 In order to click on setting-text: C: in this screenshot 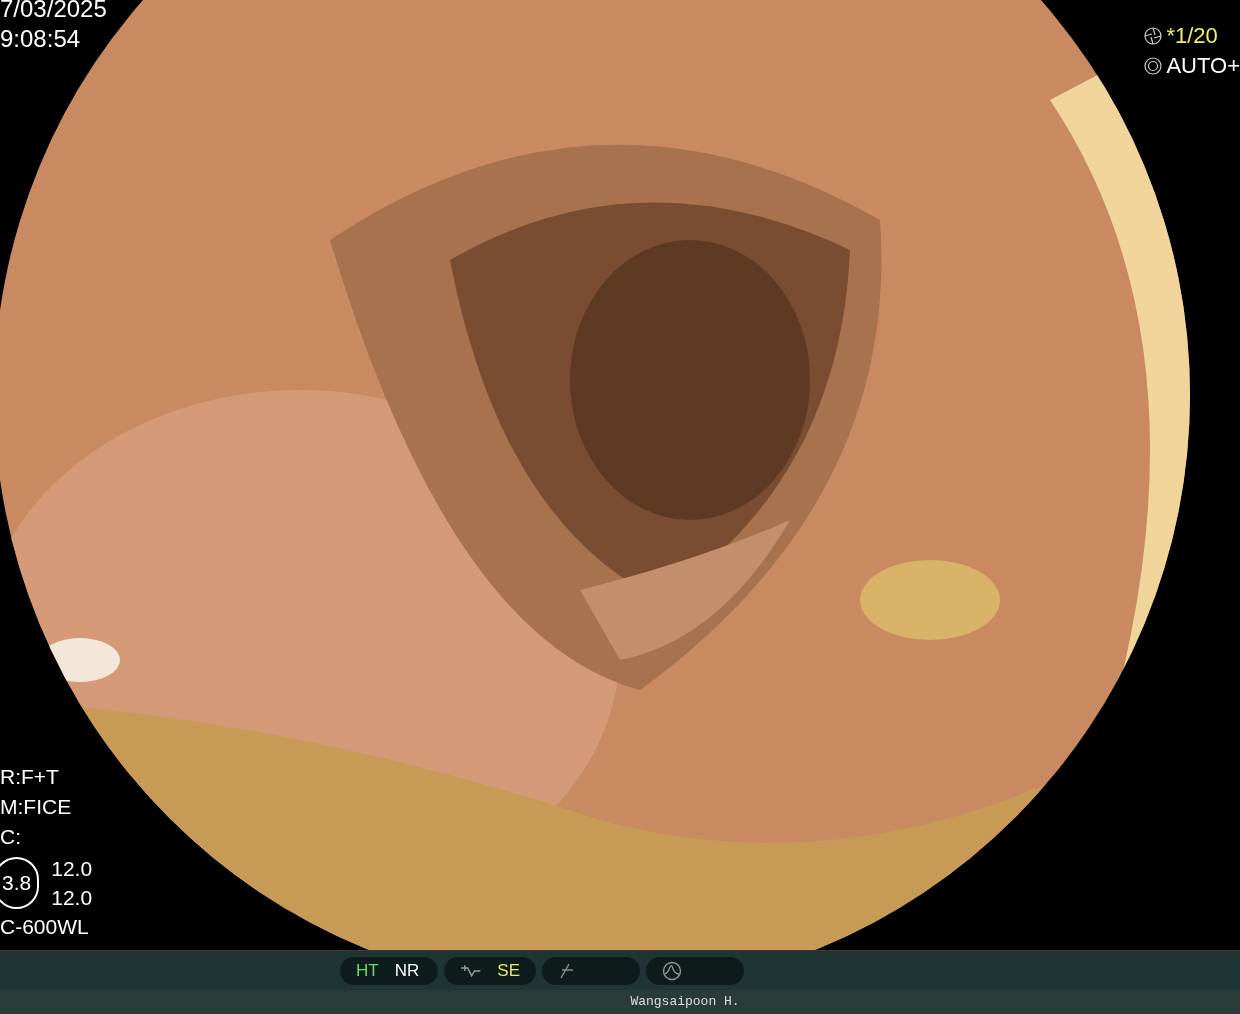, I will do `click(10, 837)`.